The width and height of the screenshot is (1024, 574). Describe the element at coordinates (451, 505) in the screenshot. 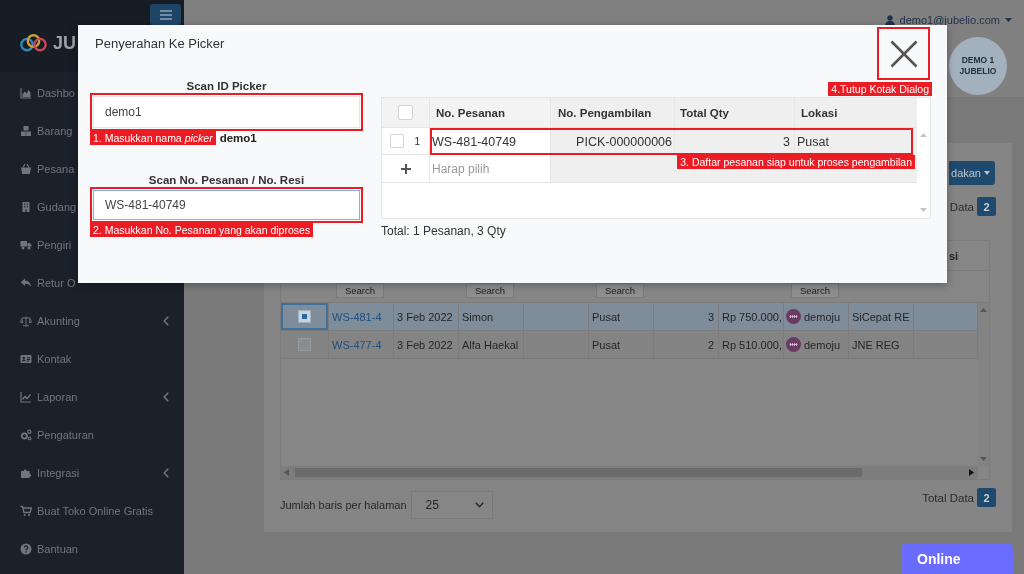

I see `page-size-select: 25` at that location.